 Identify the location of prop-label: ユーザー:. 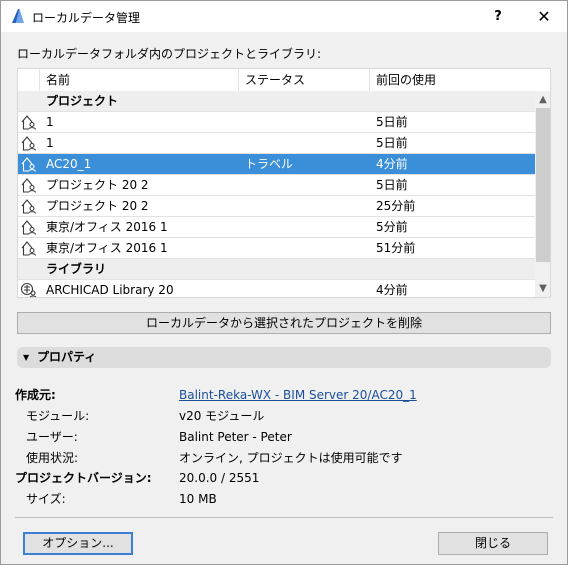
(52, 437).